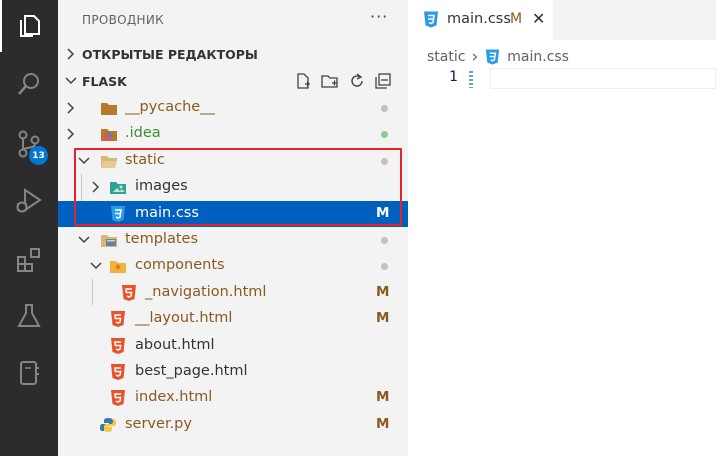 This screenshot has width=716, height=456. Describe the element at coordinates (109, 135) in the screenshot. I see `idea-folder-icon` at that location.